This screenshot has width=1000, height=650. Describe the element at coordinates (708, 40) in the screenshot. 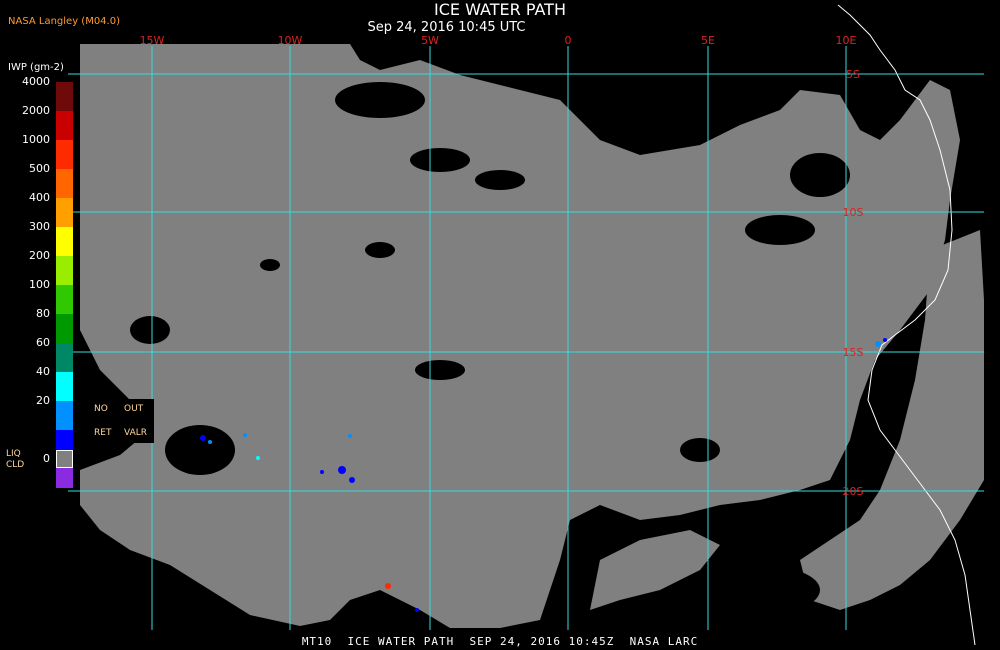

I see `longitude-label: 5E` at that location.